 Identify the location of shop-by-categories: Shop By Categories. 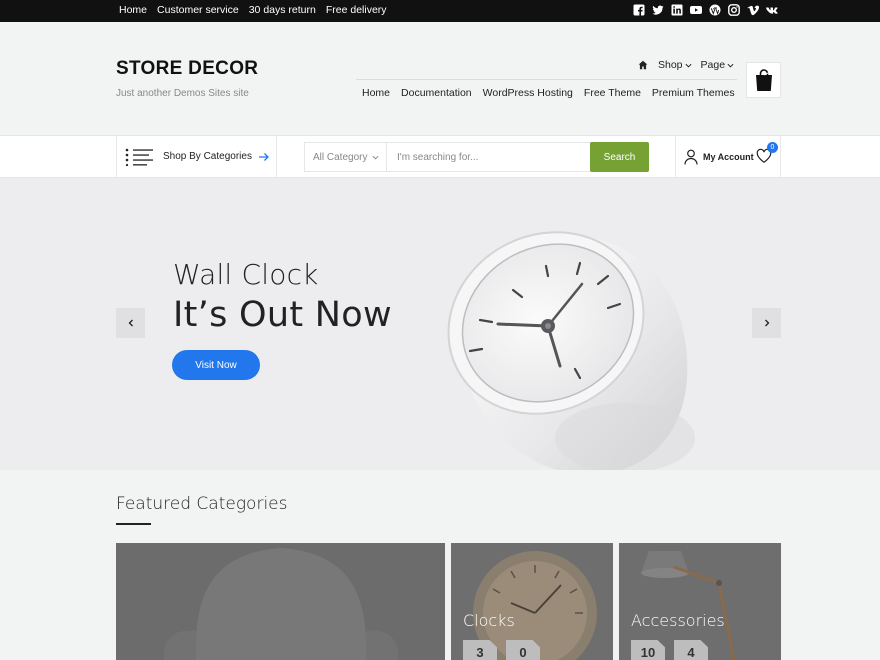
(196, 156).